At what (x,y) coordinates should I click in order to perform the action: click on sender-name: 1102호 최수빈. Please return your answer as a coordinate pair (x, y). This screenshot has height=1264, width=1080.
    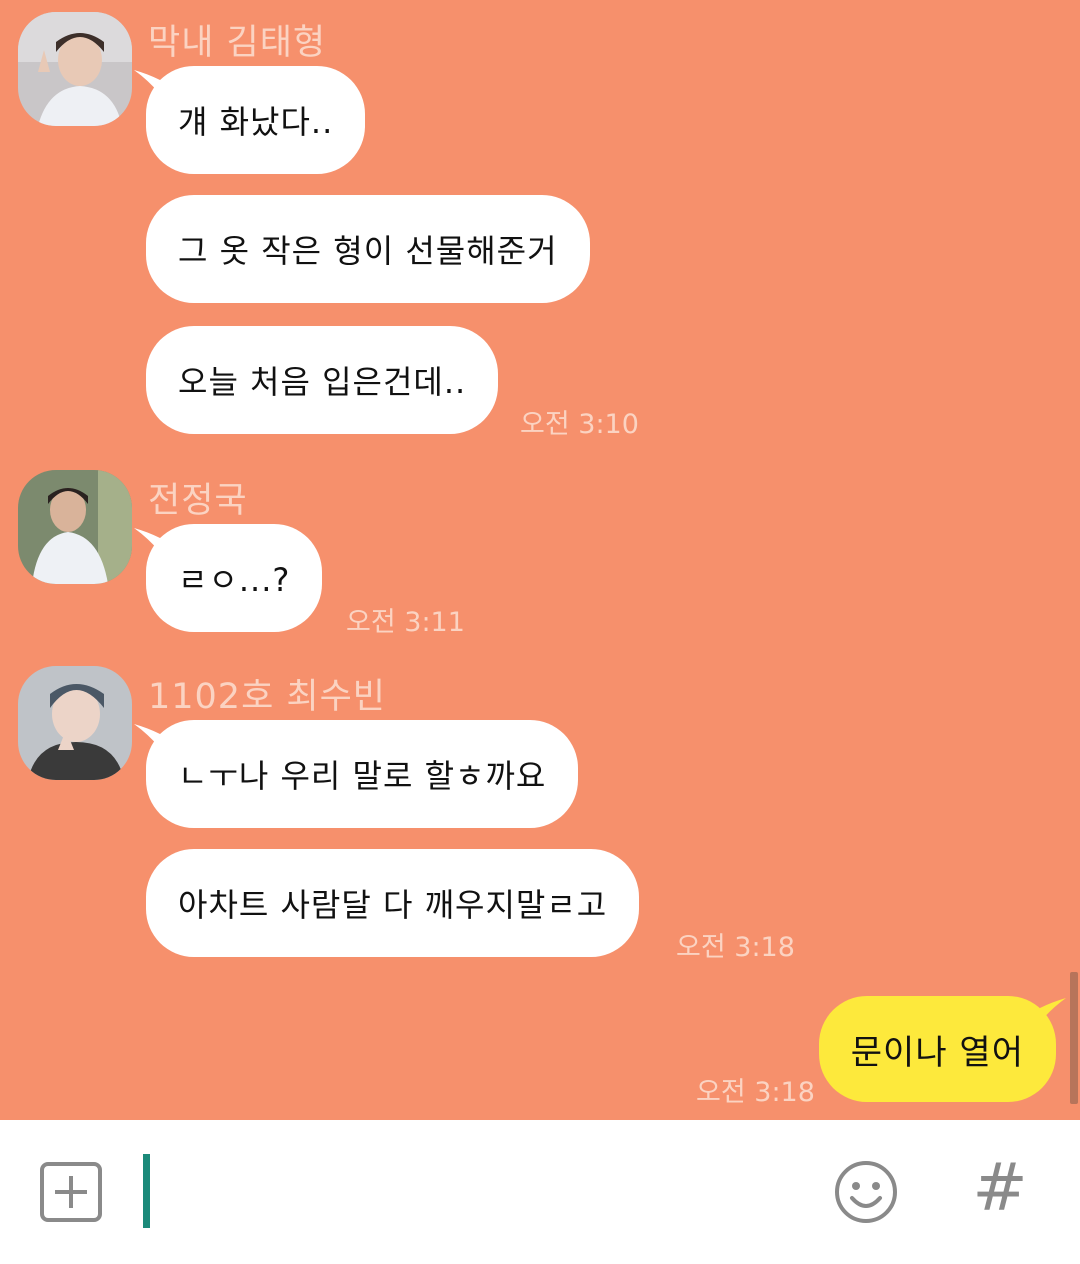
    Looking at the image, I should click on (267, 697).